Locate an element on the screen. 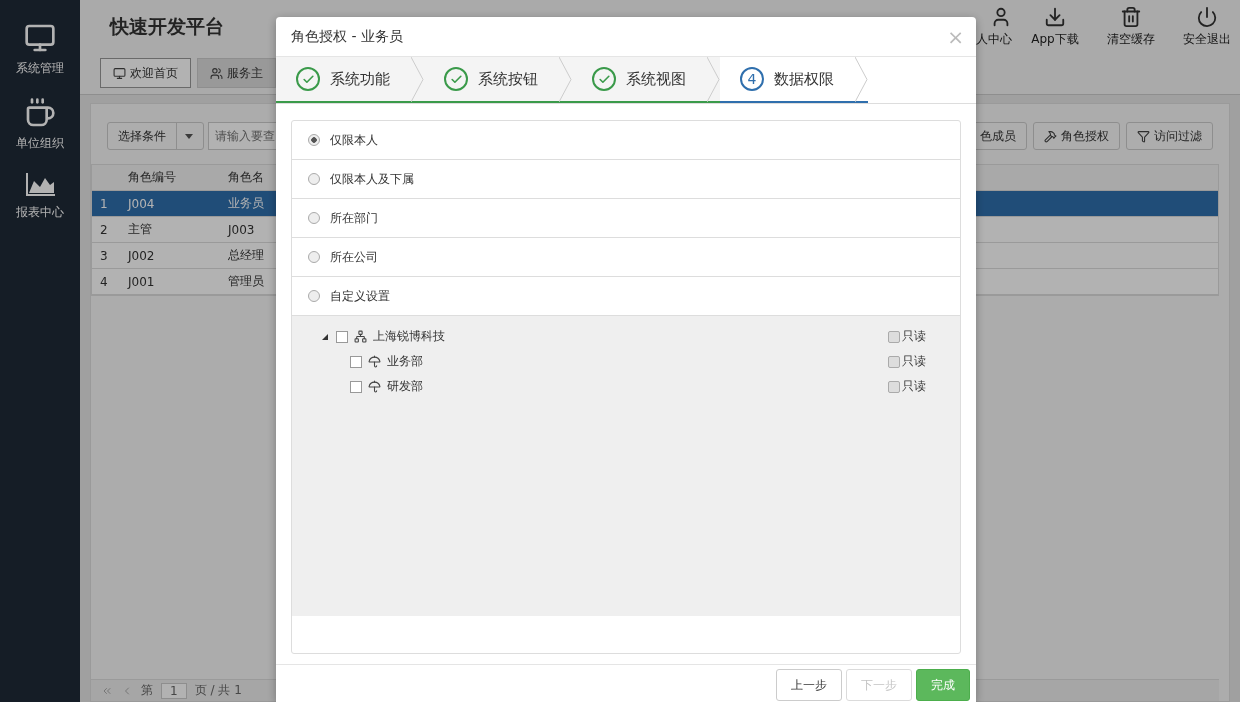  tab: 欢迎首页 is located at coordinates (145, 73).